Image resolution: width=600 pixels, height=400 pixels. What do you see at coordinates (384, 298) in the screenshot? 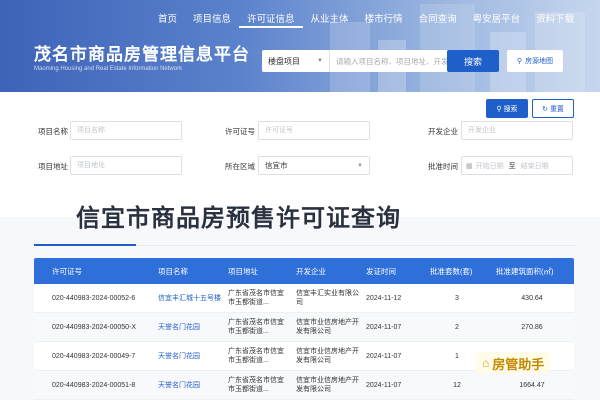
I see `cell-issue-date: 2024-11-12` at bounding box center [384, 298].